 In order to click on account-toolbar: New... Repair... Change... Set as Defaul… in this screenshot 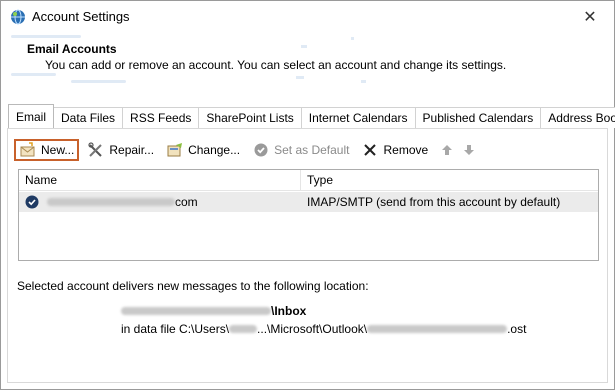, I will do `click(247, 150)`.